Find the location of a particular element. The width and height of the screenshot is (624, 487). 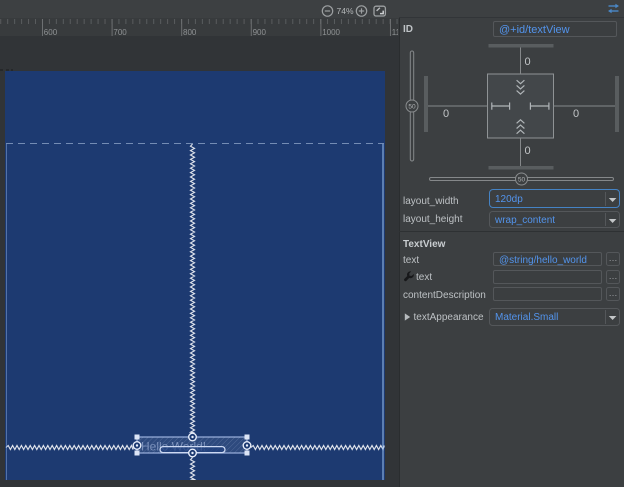

svg-text: 74% is located at coordinates (344, 11).